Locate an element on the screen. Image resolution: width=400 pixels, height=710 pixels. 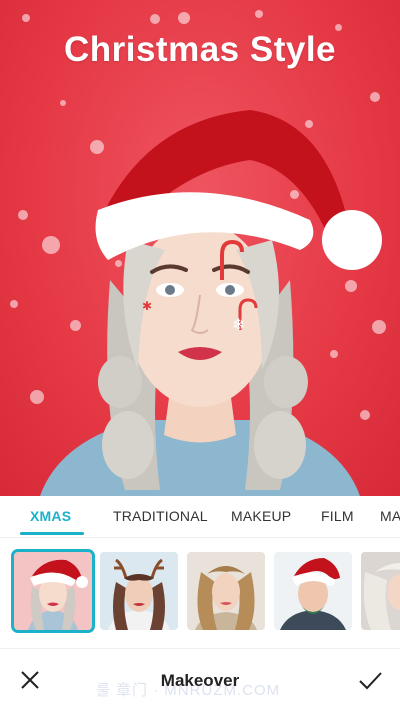
category-tabs: XMAS TRADITIONAL MAKEUP FILM MA is located at coordinates (200, 517).